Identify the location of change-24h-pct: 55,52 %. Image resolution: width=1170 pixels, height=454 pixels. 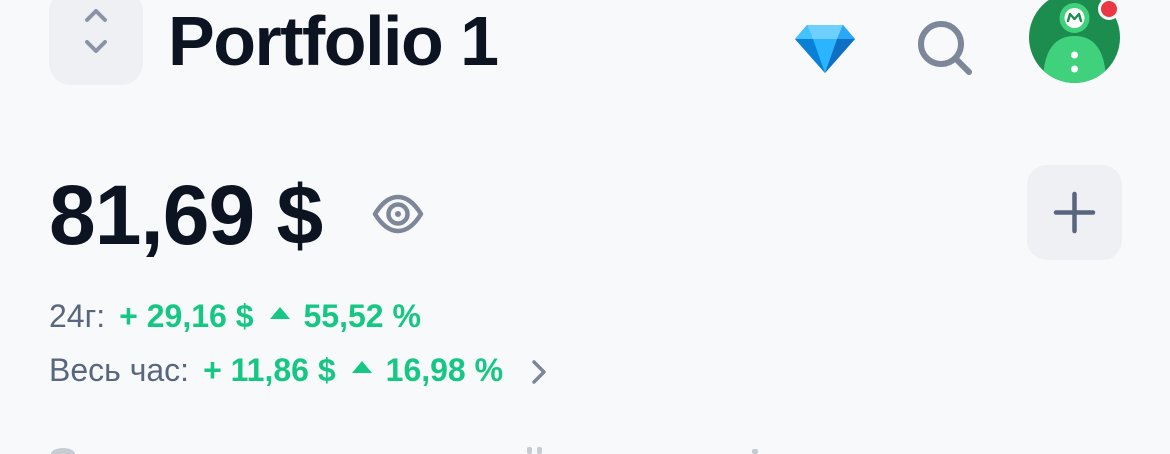
(362, 316).